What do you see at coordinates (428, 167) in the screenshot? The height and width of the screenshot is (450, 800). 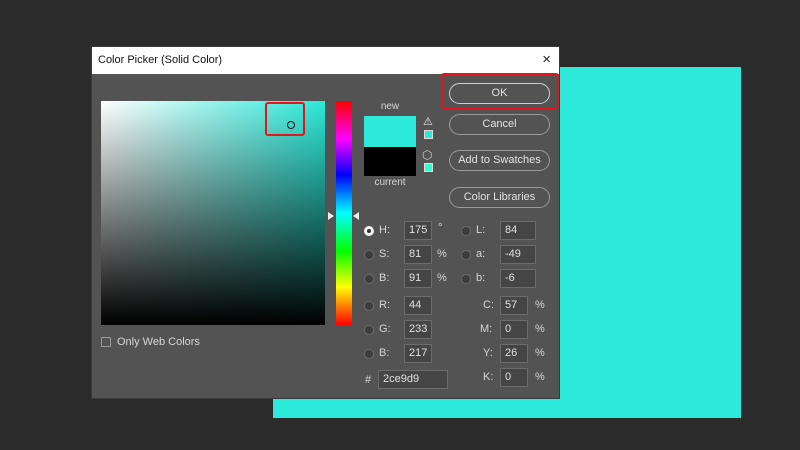 I see `web-safe-swatch` at bounding box center [428, 167].